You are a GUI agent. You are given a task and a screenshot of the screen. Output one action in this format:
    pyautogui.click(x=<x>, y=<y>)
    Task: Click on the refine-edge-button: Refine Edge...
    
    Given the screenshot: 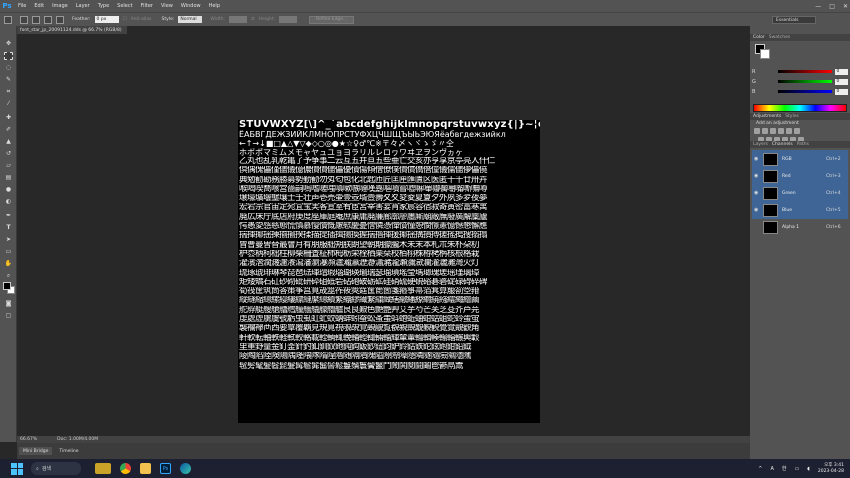 What is the action you would take?
    pyautogui.click(x=332, y=19)
    